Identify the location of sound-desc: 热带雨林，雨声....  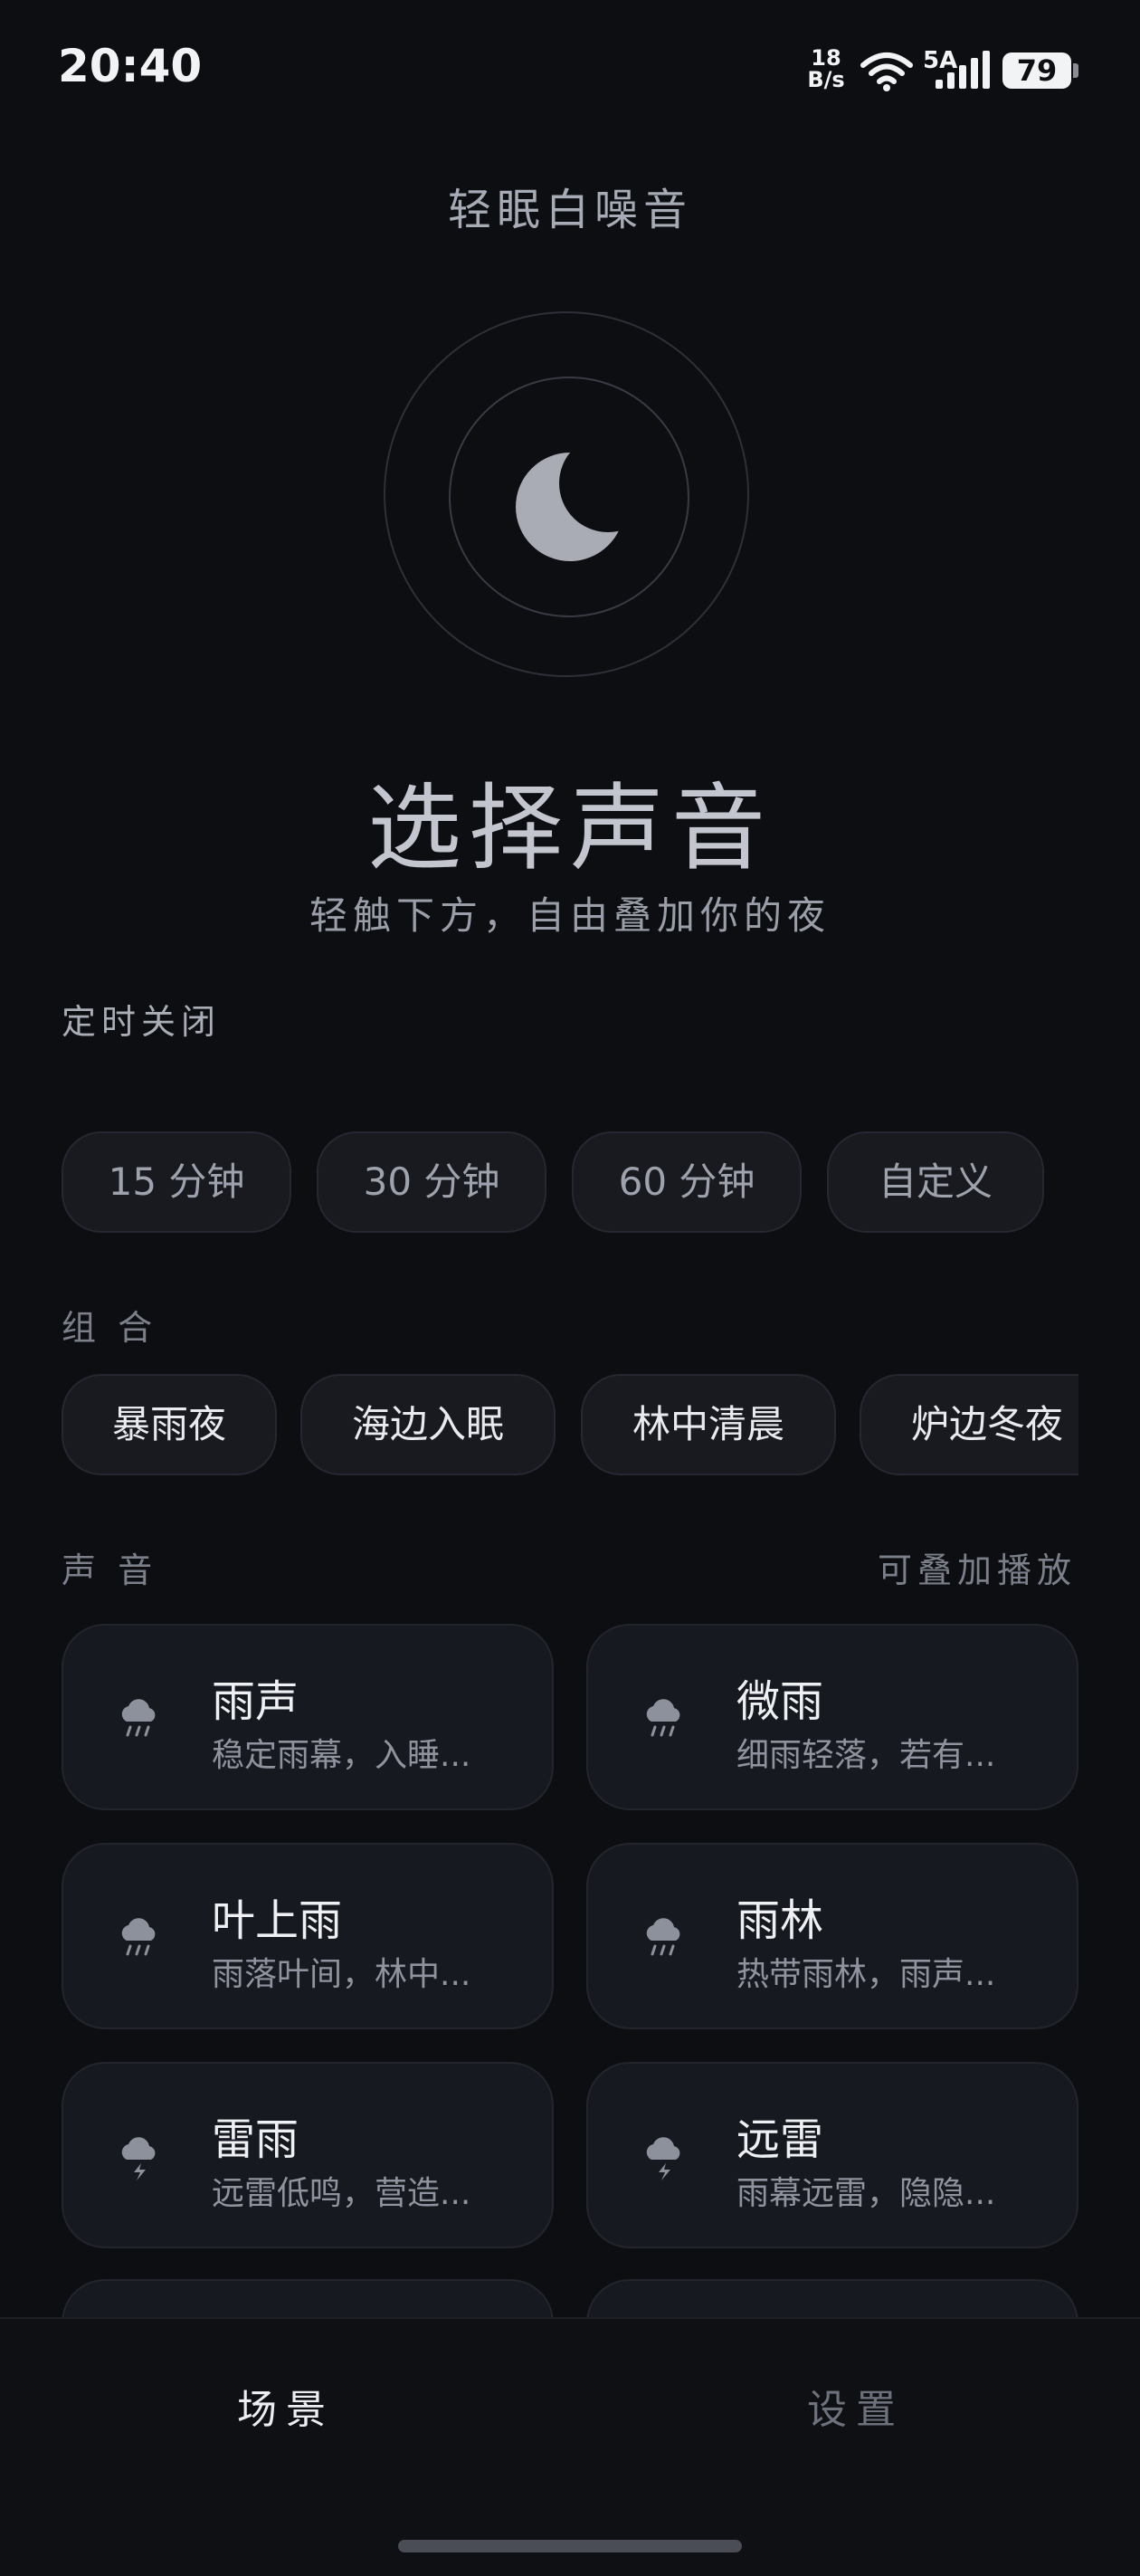
(866, 1975).